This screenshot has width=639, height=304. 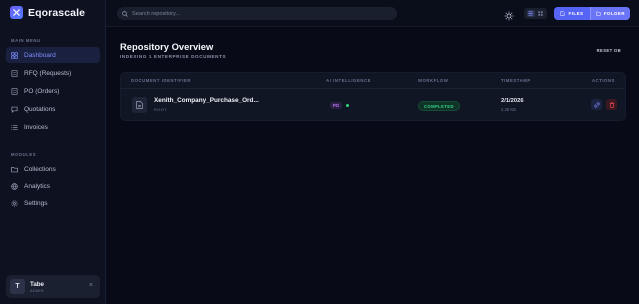 I want to click on column-header-ai: AI INTELLIGENCE, so click(x=349, y=80).